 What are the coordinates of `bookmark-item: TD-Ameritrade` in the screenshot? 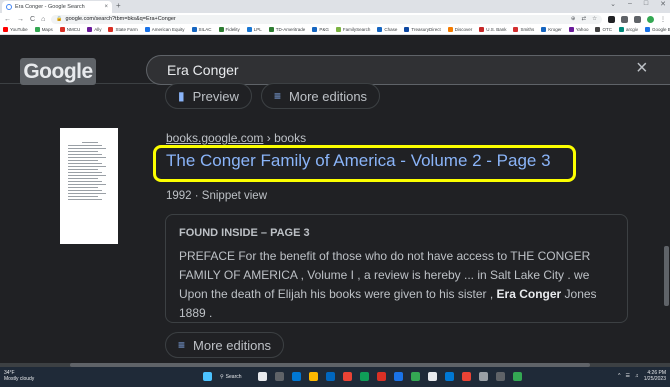 It's located at (286, 29).